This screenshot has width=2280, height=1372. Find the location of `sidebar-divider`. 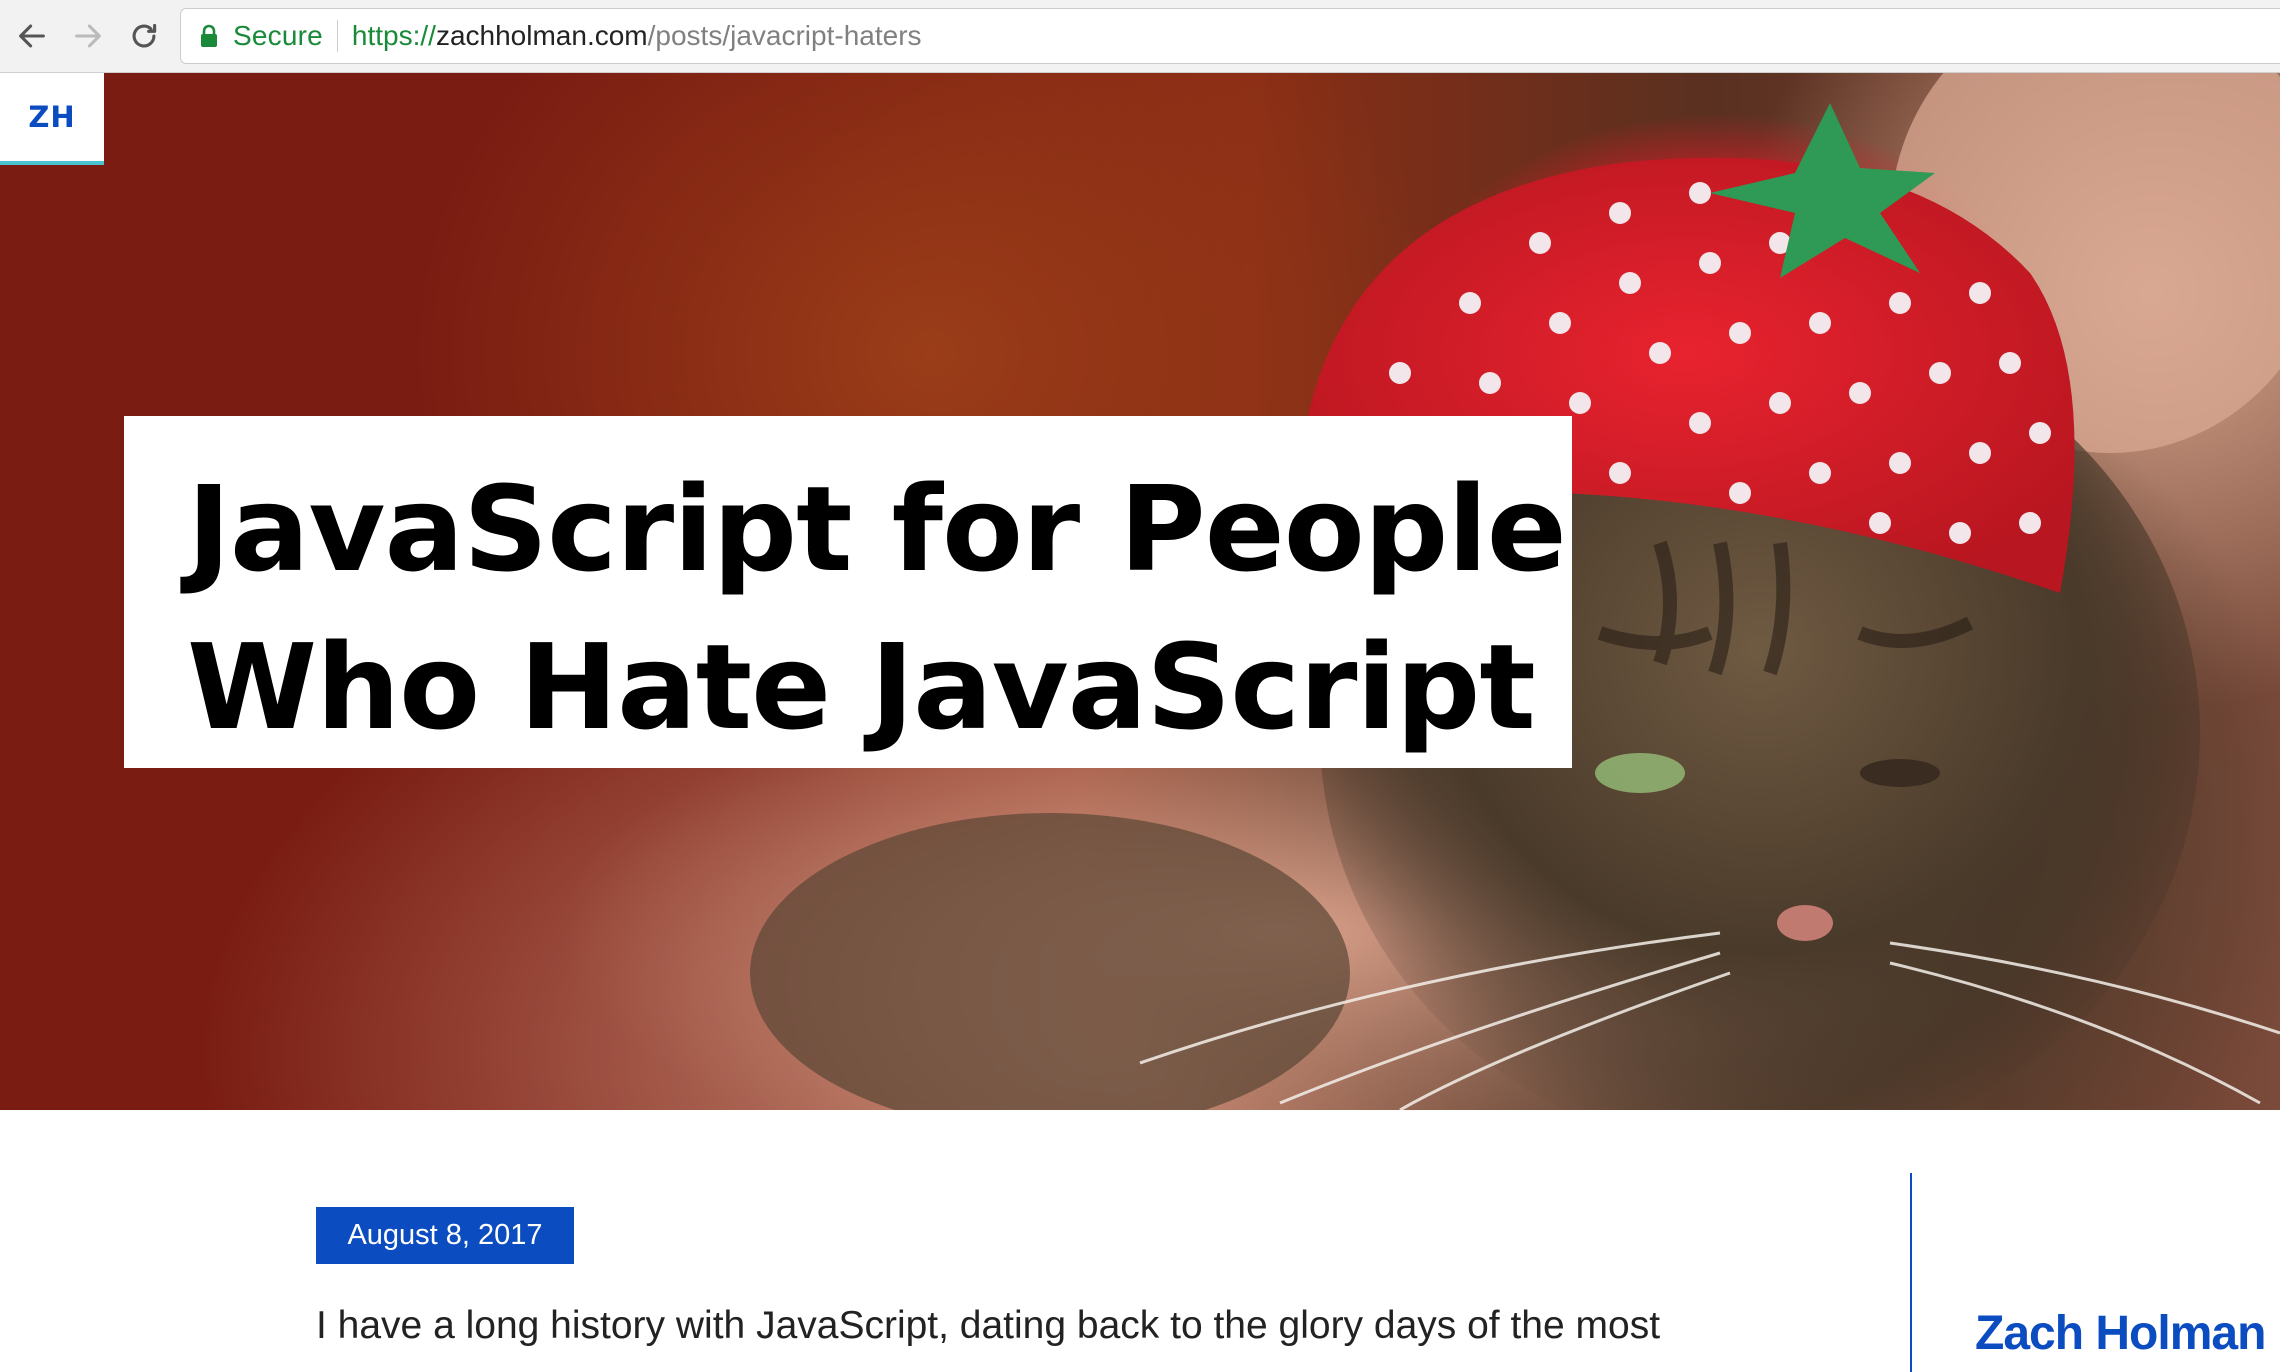

sidebar-divider is located at coordinates (1911, 1272).